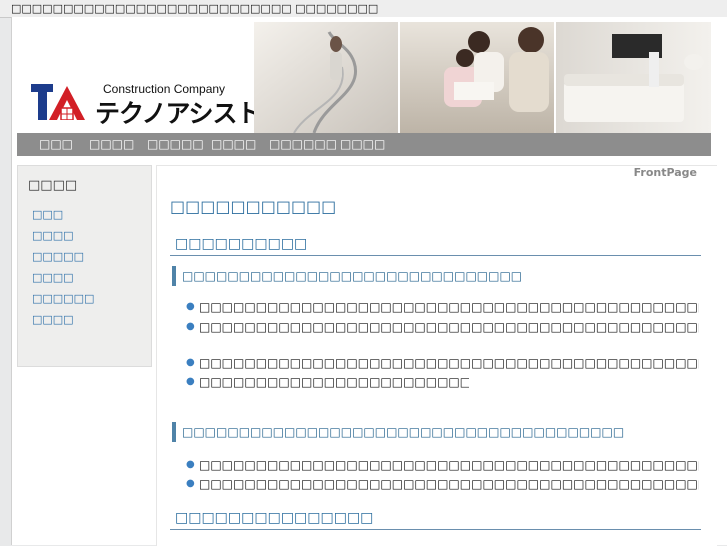  What do you see at coordinates (178, 113) in the screenshot?
I see `logo-japanese-text: テクノアシスト` at bounding box center [178, 113].